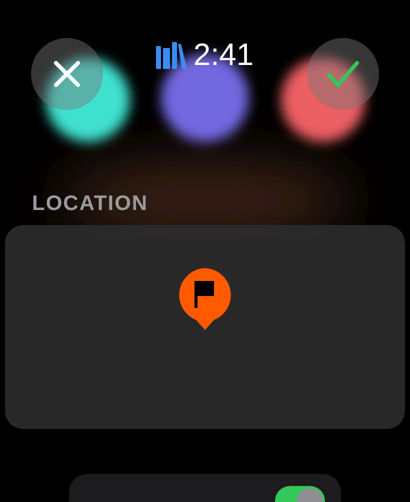  What do you see at coordinates (172, 55) in the screenshot?
I see `books-icon` at bounding box center [172, 55].